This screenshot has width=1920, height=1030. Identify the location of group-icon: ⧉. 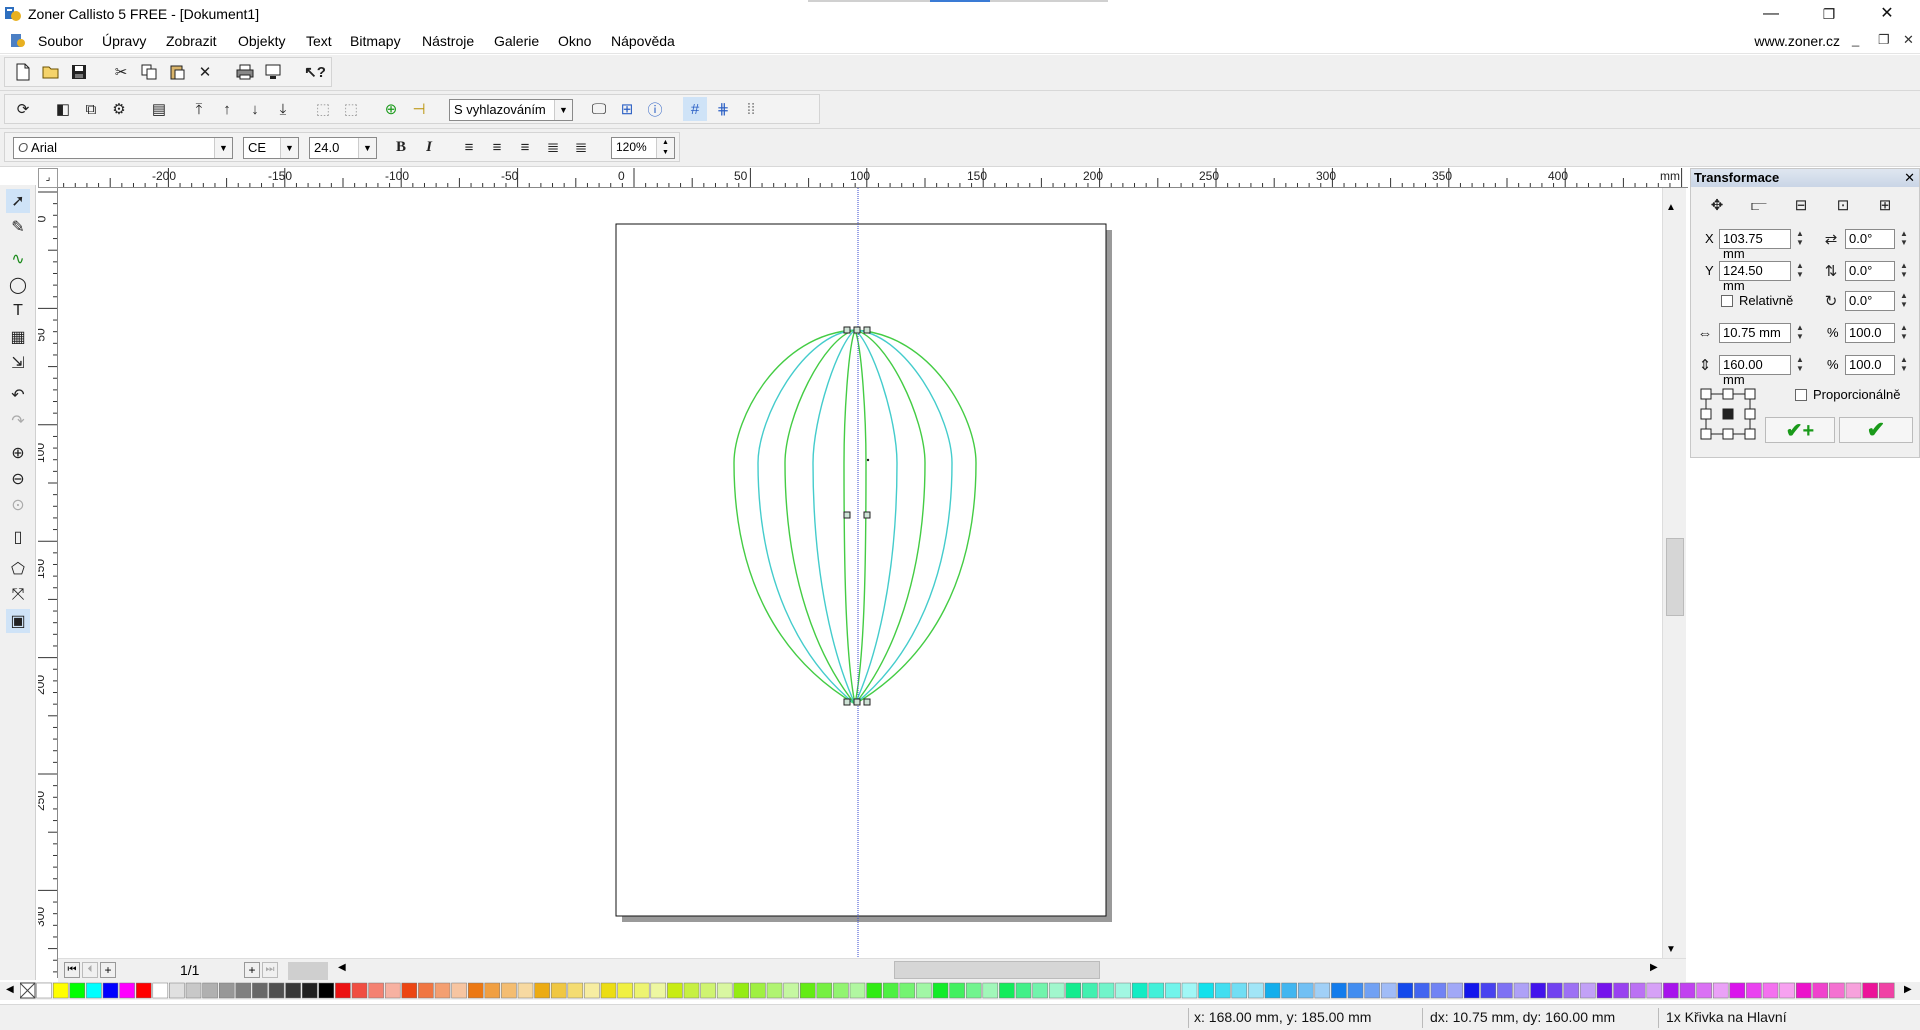
(91, 109).